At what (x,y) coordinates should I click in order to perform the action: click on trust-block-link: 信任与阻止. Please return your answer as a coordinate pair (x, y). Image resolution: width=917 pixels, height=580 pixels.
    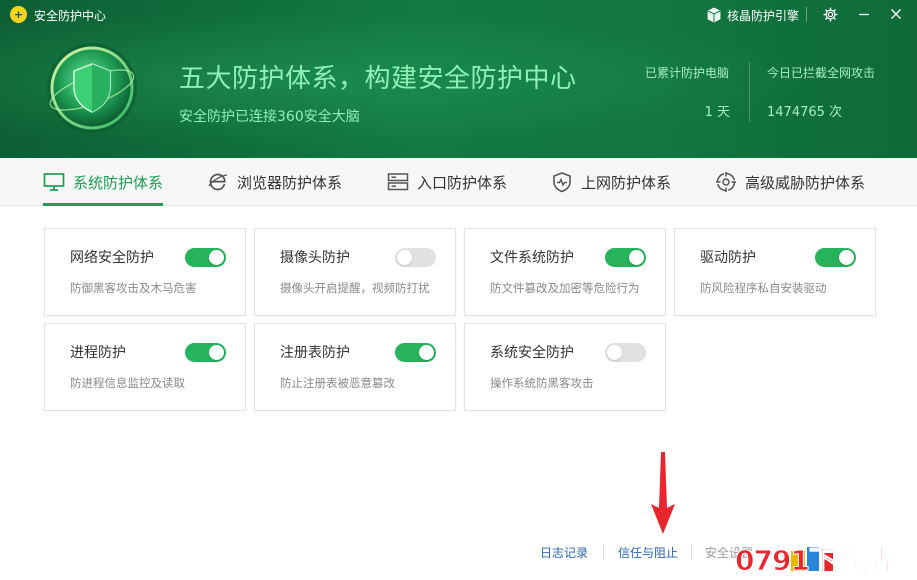
    Looking at the image, I should click on (648, 552).